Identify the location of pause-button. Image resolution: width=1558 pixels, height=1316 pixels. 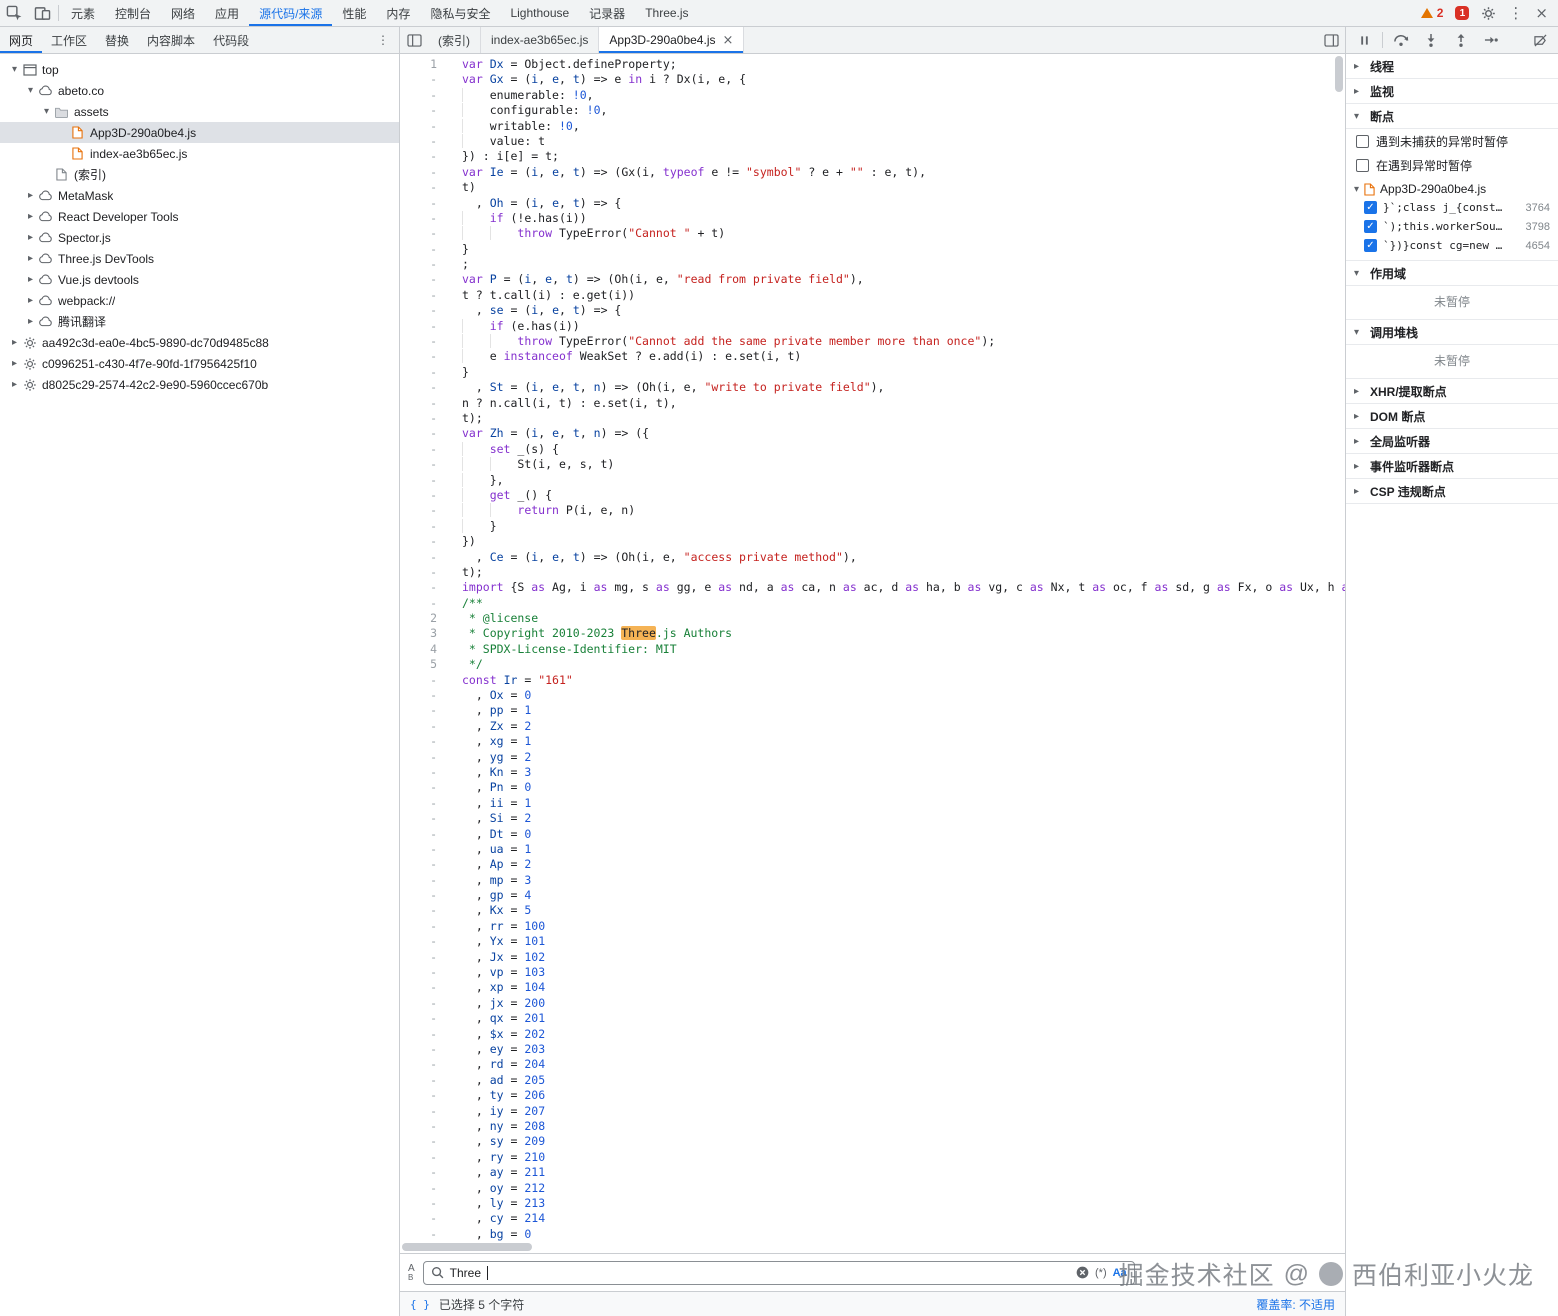
(1364, 40).